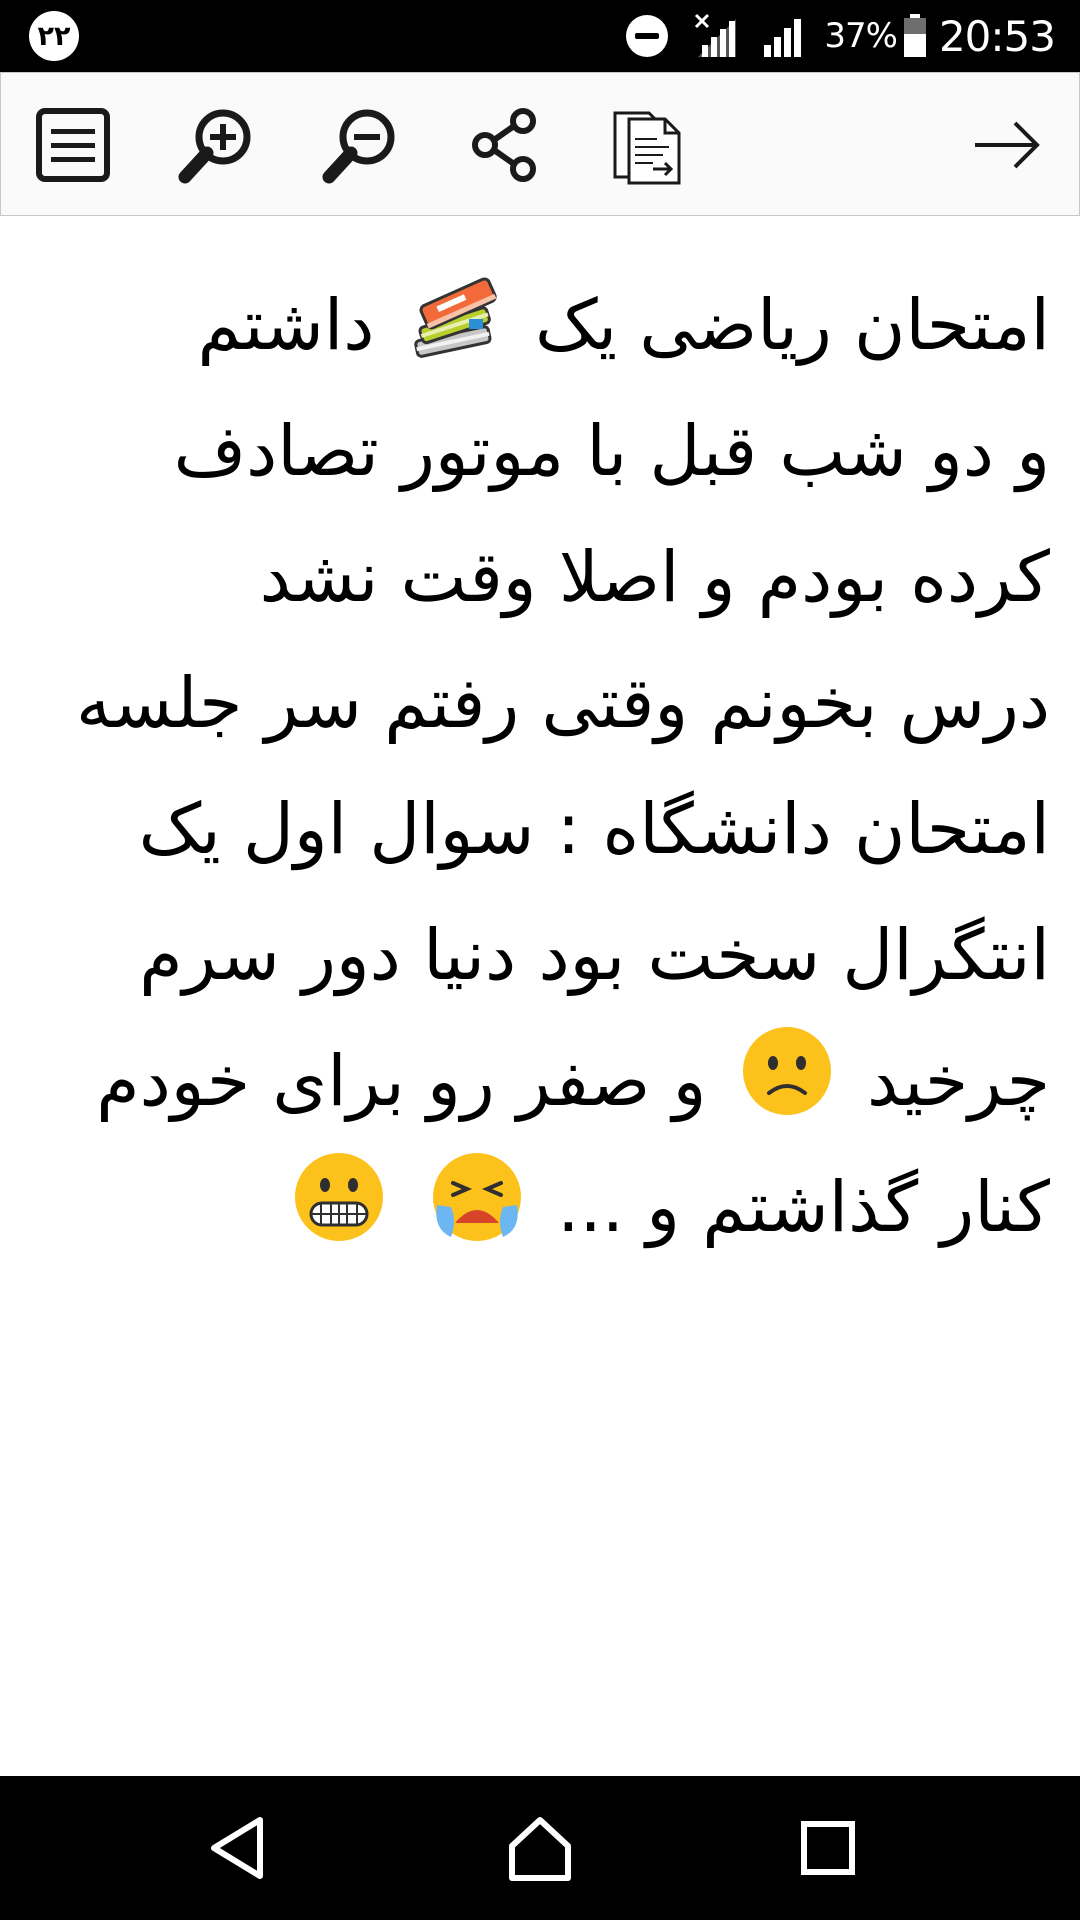 The width and height of the screenshot is (1080, 1920). I want to click on worried-face-emoji, so click(787, 1071).